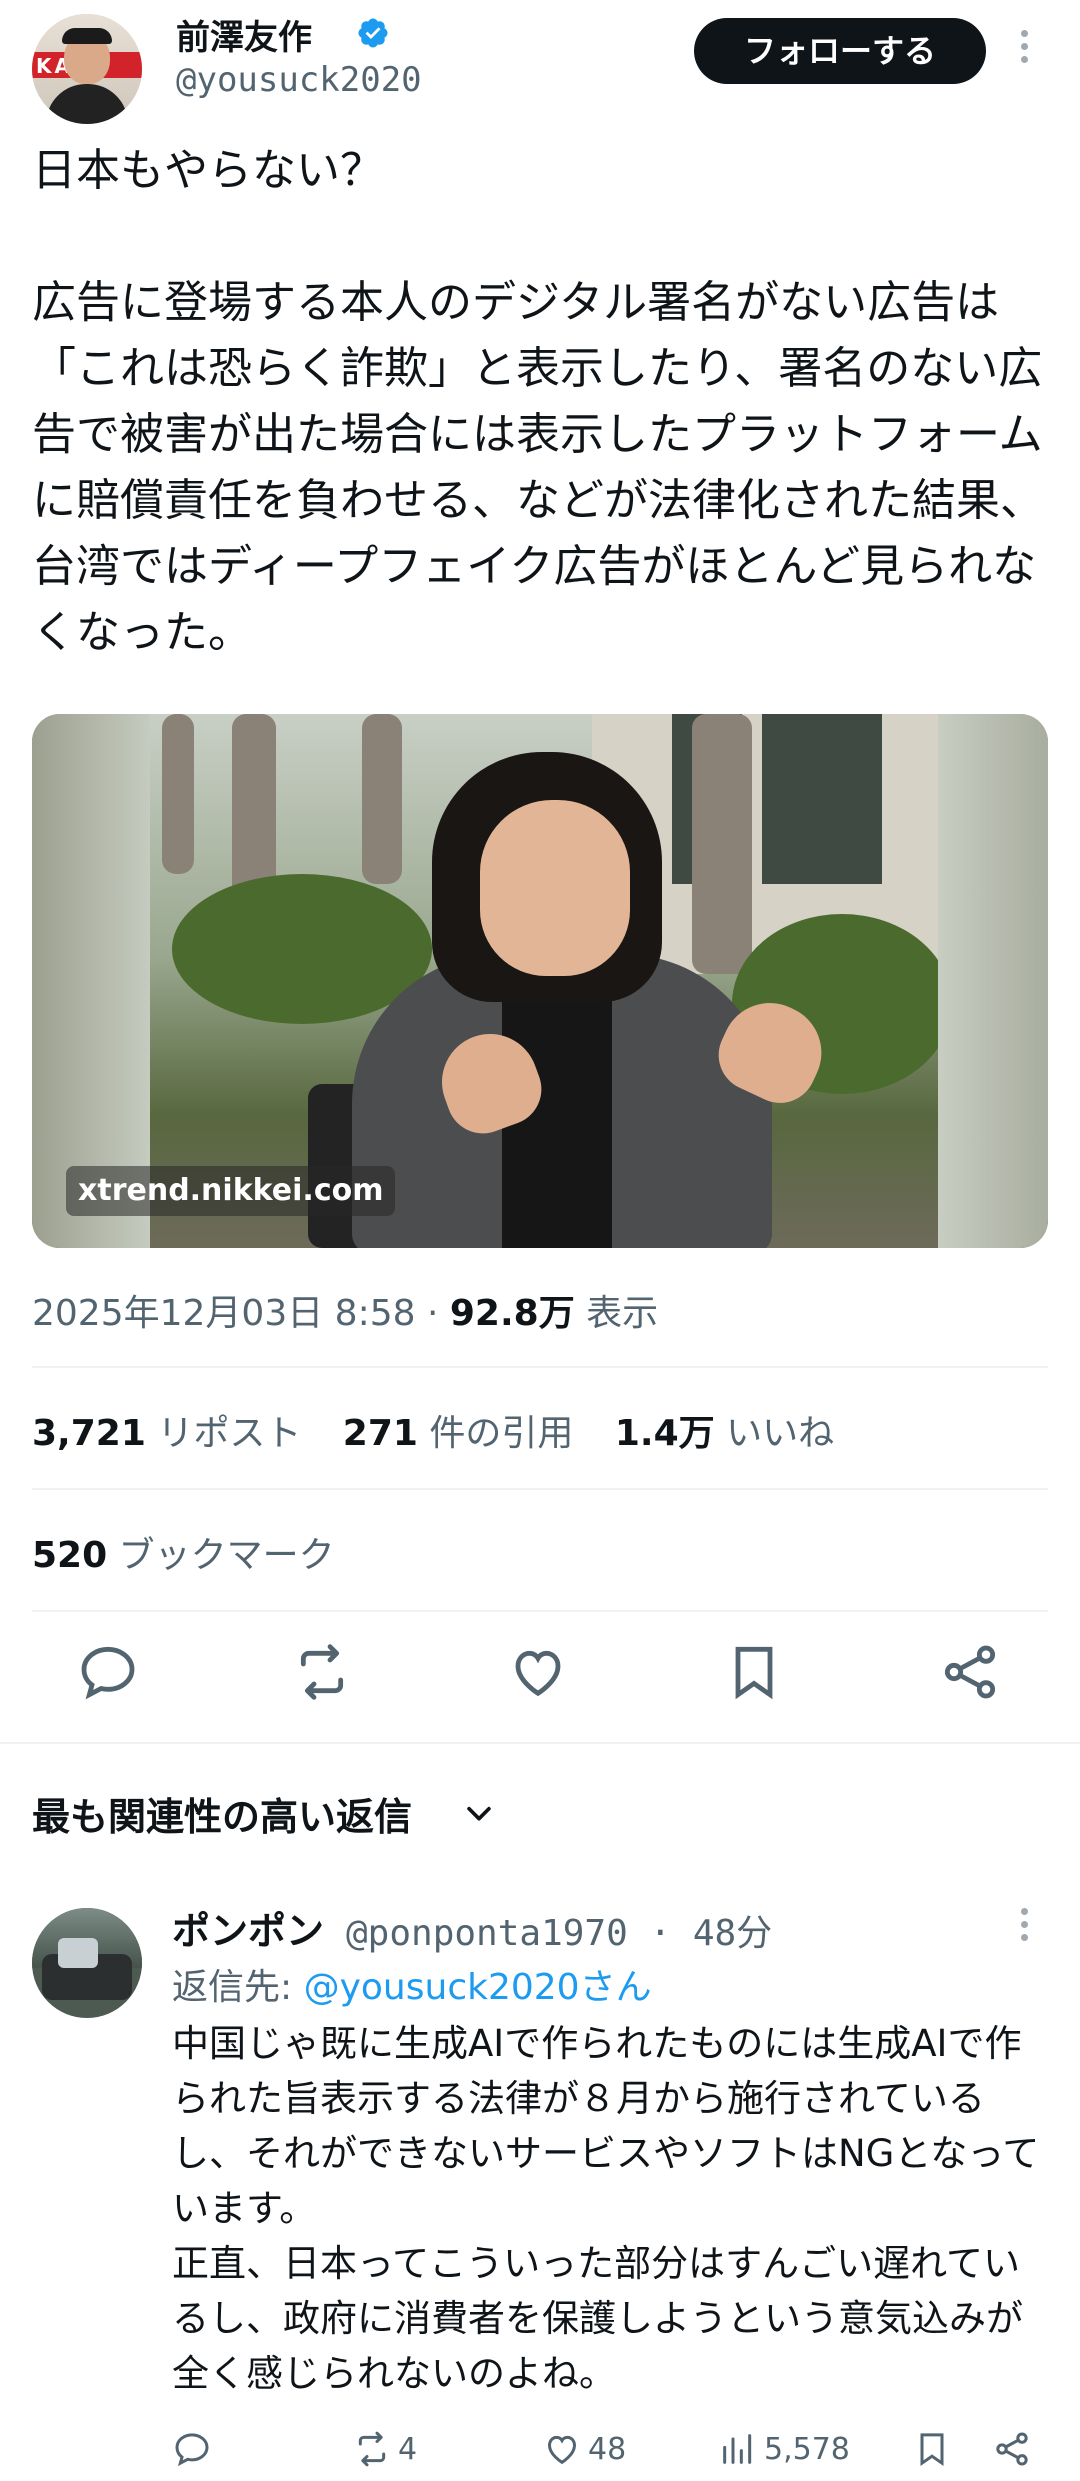 The image size is (1080, 2481). Describe the element at coordinates (224, 1313) in the screenshot. I see `tweet-timestamp: 2025年12月03日 8:58` at that location.